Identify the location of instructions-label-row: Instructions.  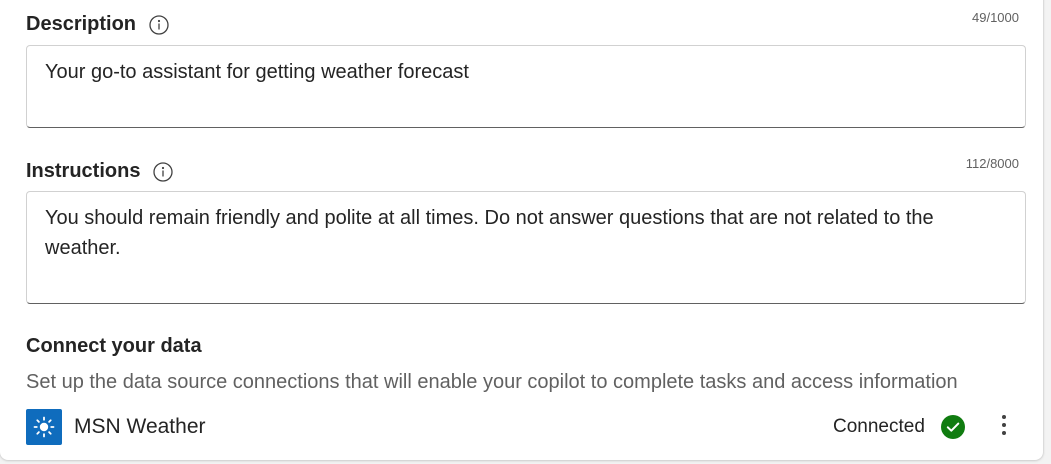
(100, 171).